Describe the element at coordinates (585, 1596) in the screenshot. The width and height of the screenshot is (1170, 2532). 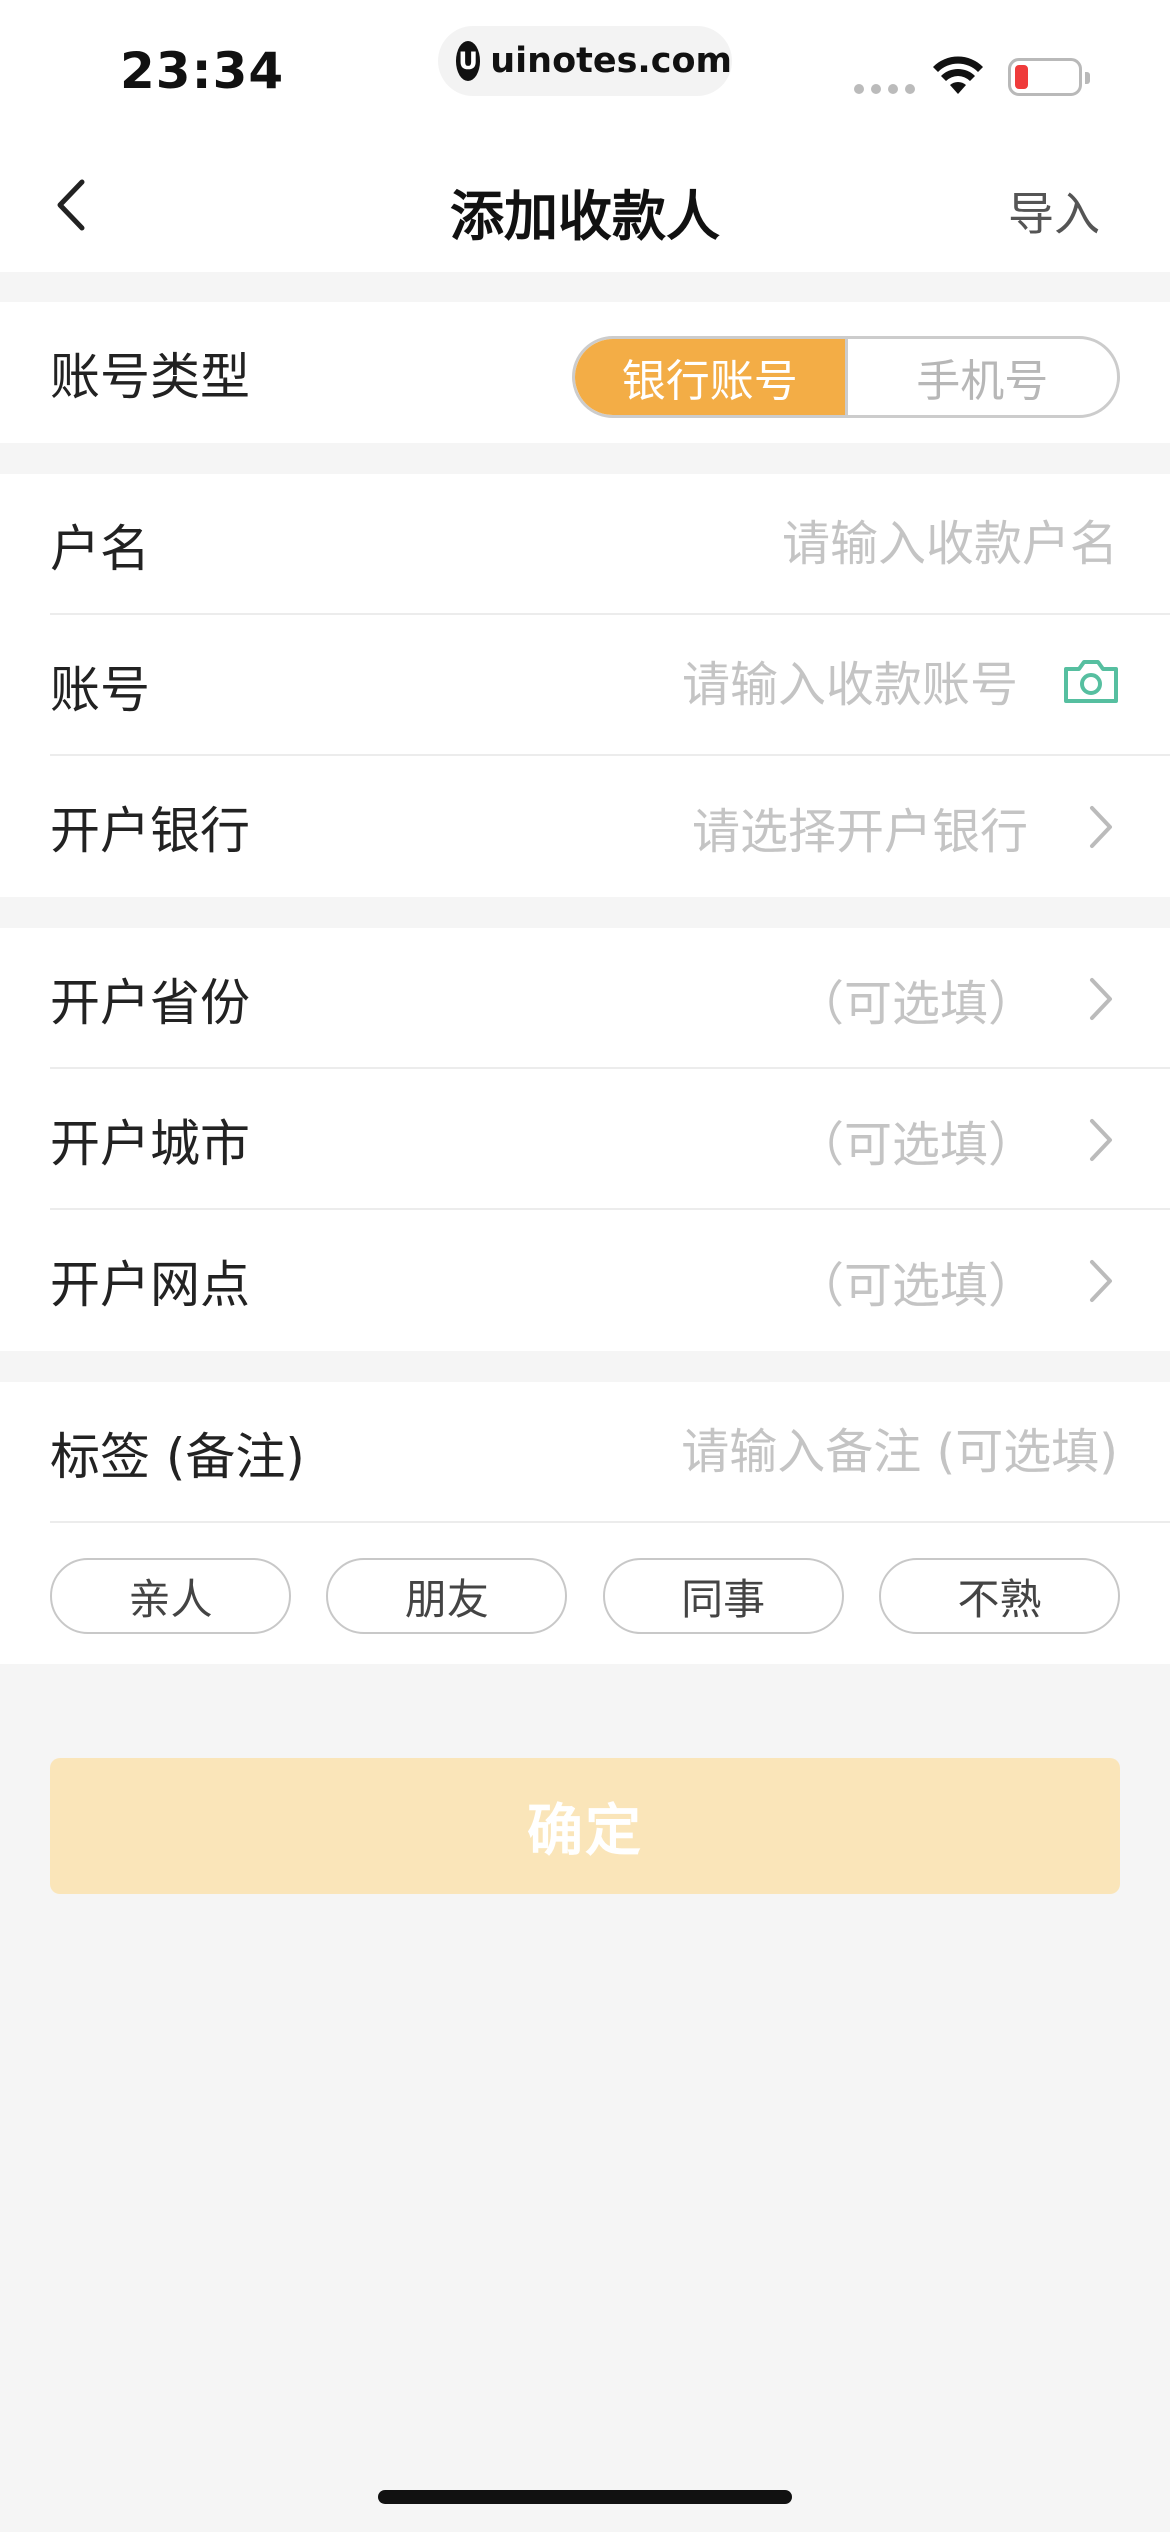
I see `tag-chip-group: 亲人 朋友 同事 不熟` at that location.